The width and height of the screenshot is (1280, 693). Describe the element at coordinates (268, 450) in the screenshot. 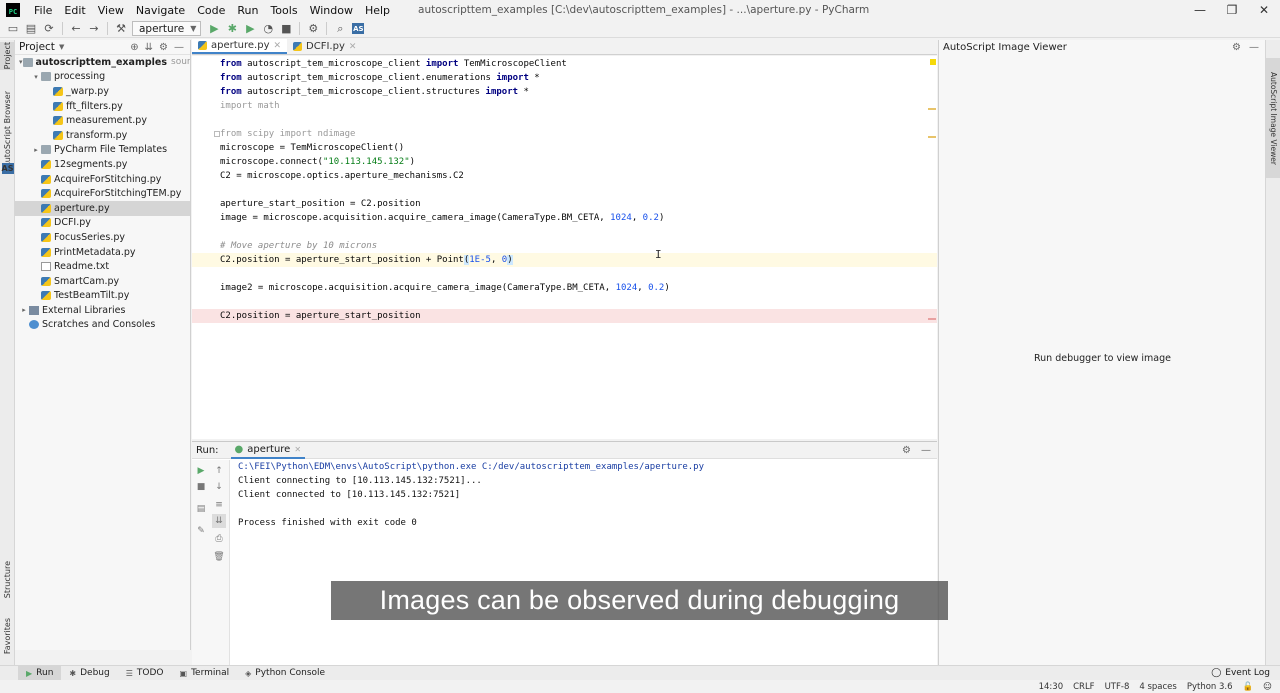

I see `run-tab-aperture: ● aperture ✕` at that location.